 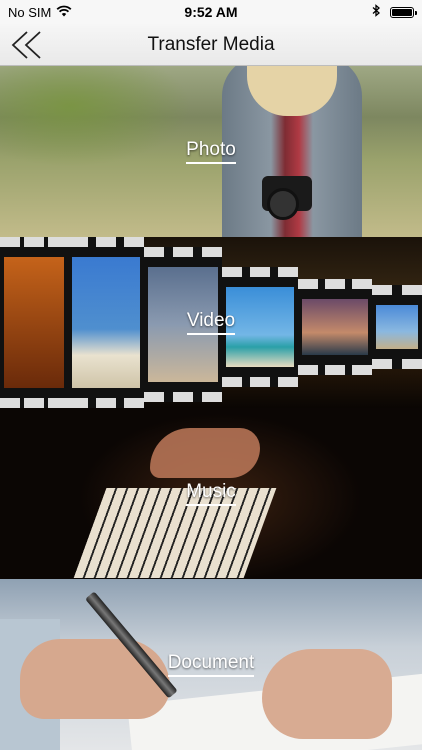 I want to click on page-title: Transfer Media, so click(x=211, y=44).